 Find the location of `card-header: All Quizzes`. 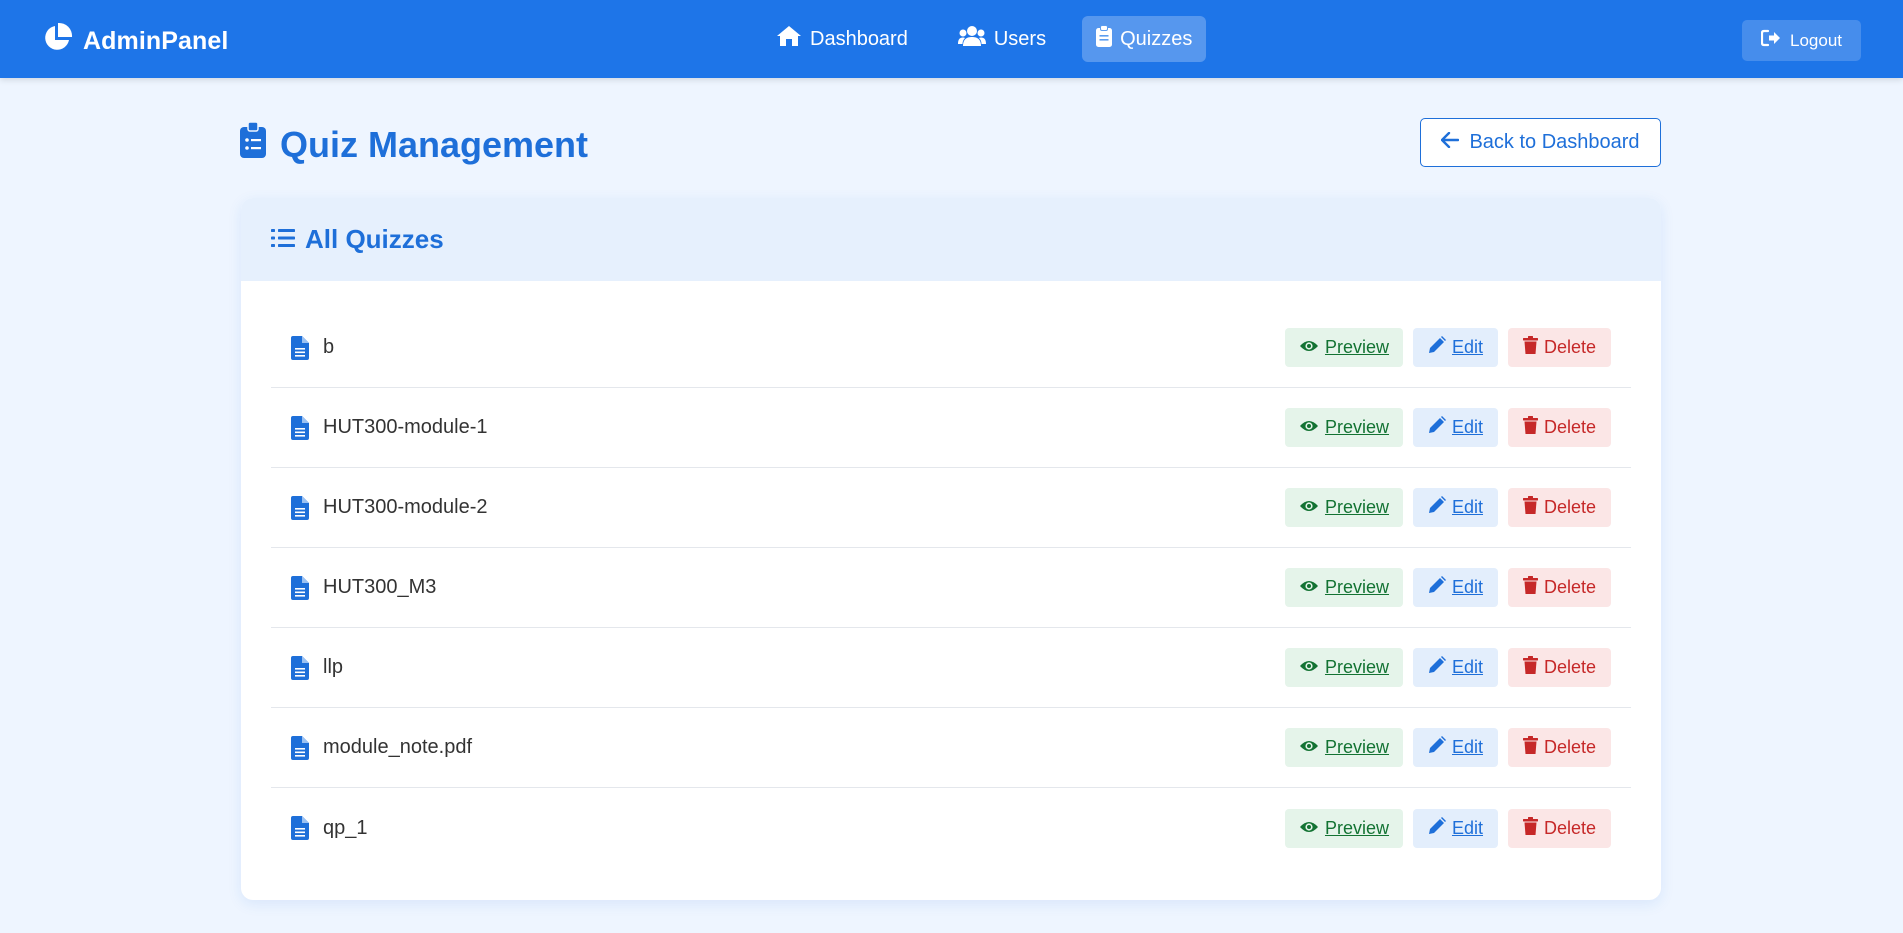

card-header: All Quizzes is located at coordinates (951, 239).